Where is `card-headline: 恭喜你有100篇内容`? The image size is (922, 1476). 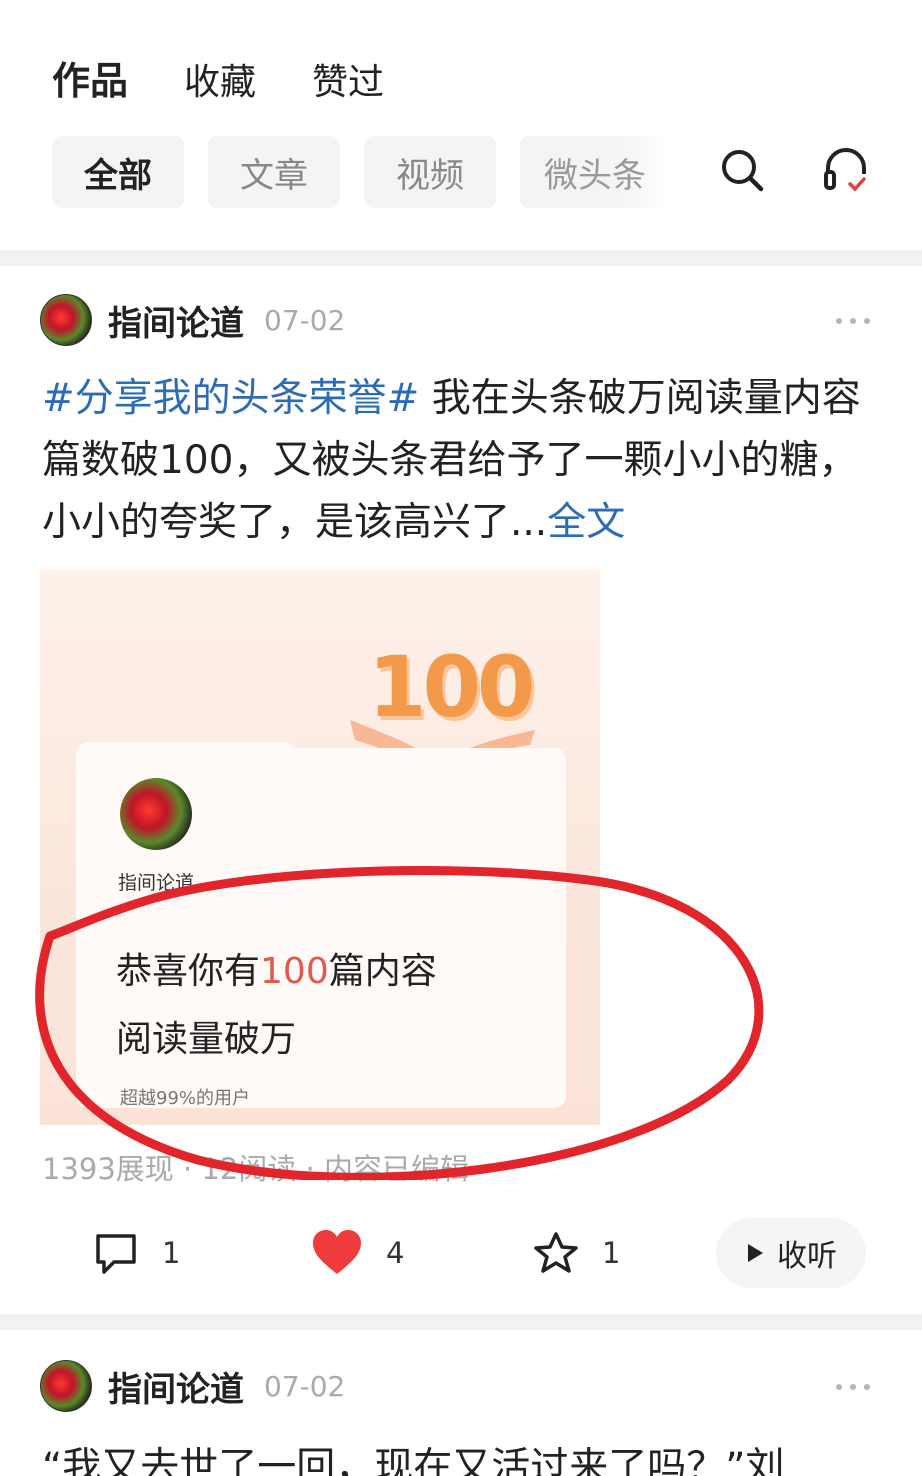 card-headline: 恭喜你有100篇内容 is located at coordinates (276, 968).